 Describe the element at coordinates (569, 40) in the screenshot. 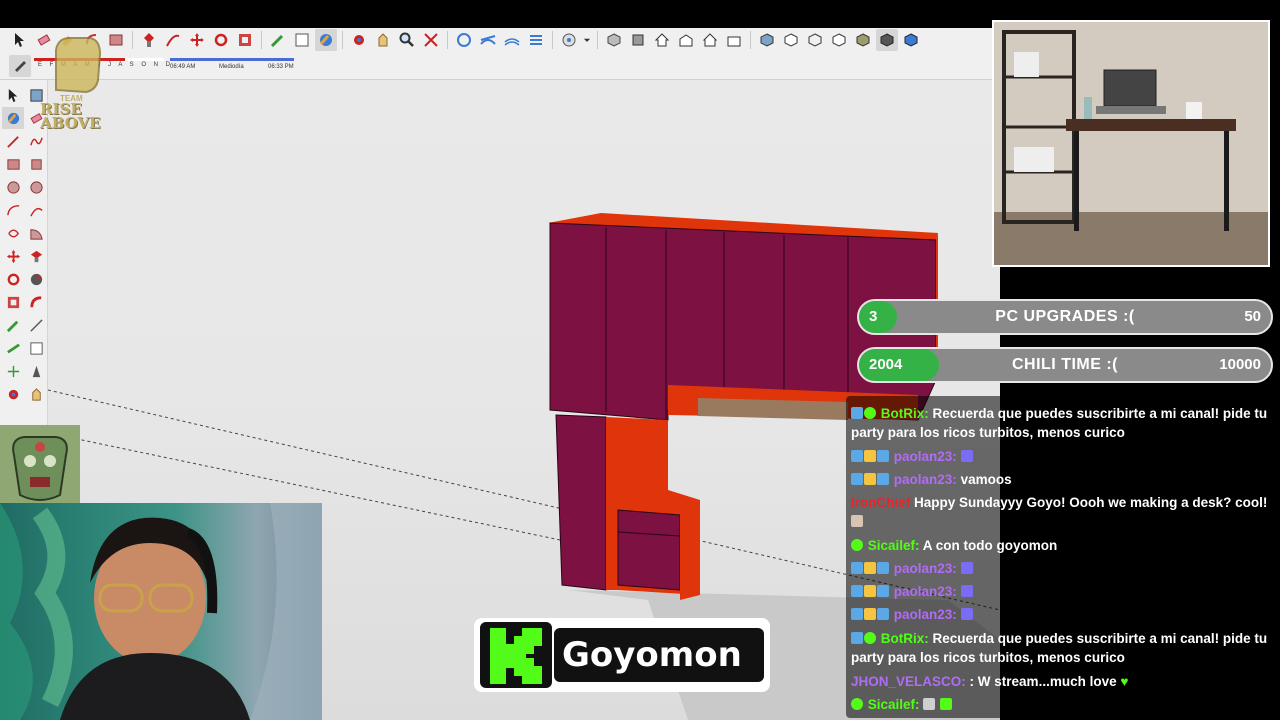

I see `warehouse-button` at that location.